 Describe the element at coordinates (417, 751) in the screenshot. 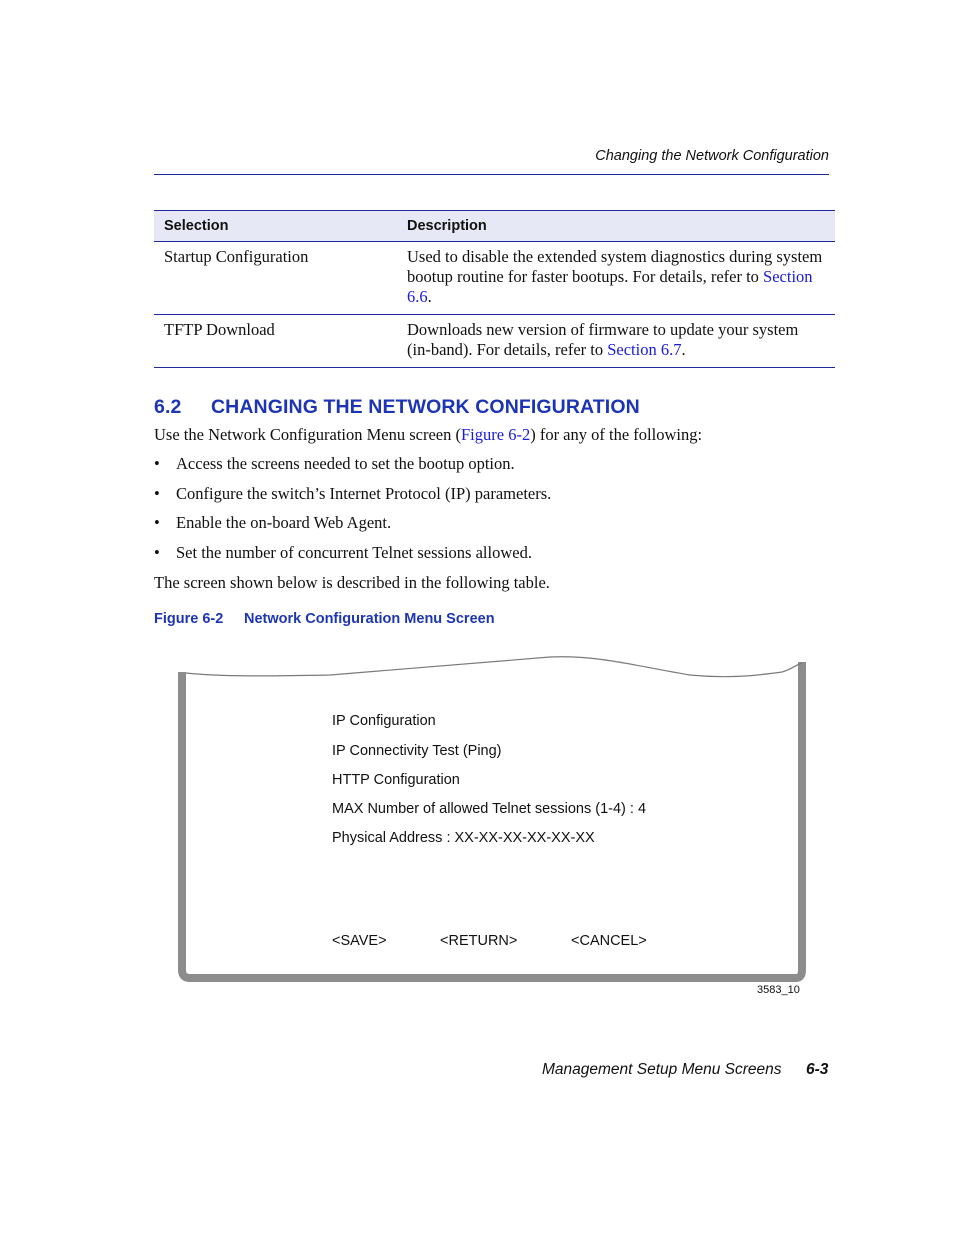

I see `menu-item-ip-connectivity-test: IP Connectivity Test (Ping)` at that location.